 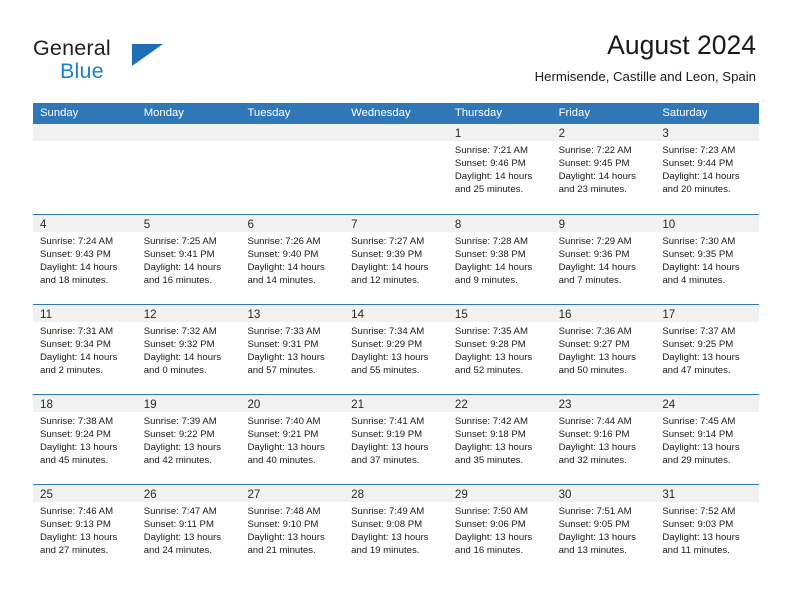 What do you see at coordinates (396, 493) in the screenshot?
I see `day-number-band: 28` at bounding box center [396, 493].